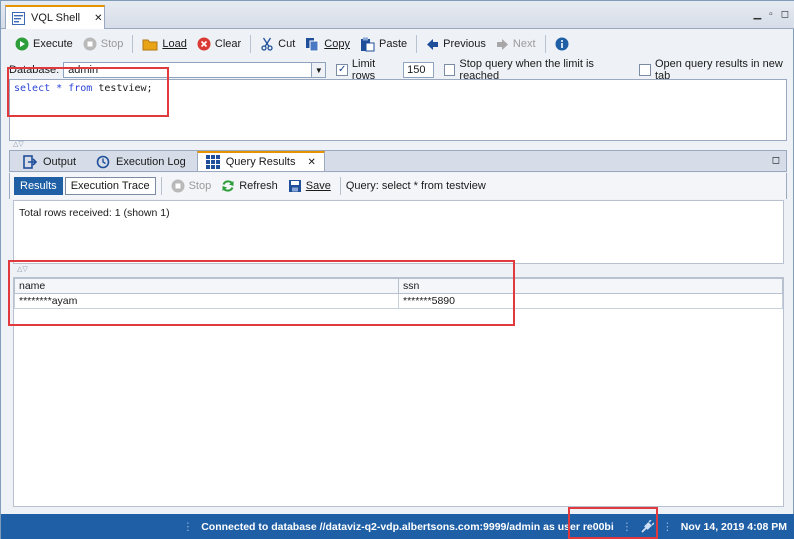 Image resolution: width=794 pixels, height=539 pixels. I want to click on plug-icon, so click(648, 526).